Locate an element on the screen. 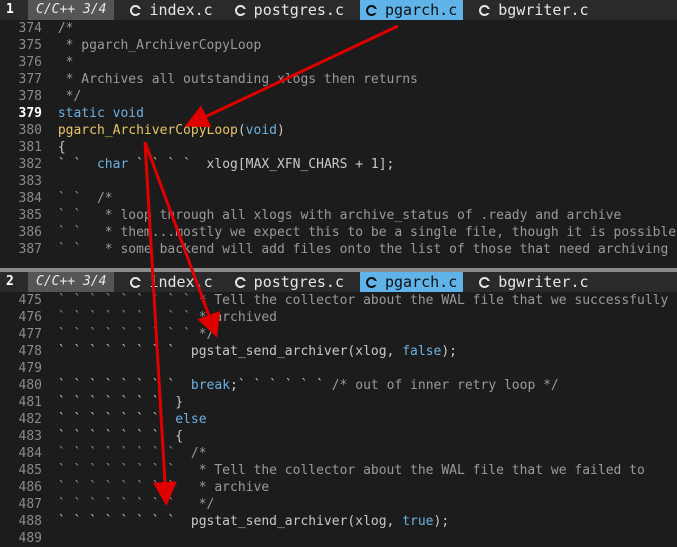 The image size is (677, 547). code-line: 482 ` ` ` ` ` ` ` else is located at coordinates (338, 419).